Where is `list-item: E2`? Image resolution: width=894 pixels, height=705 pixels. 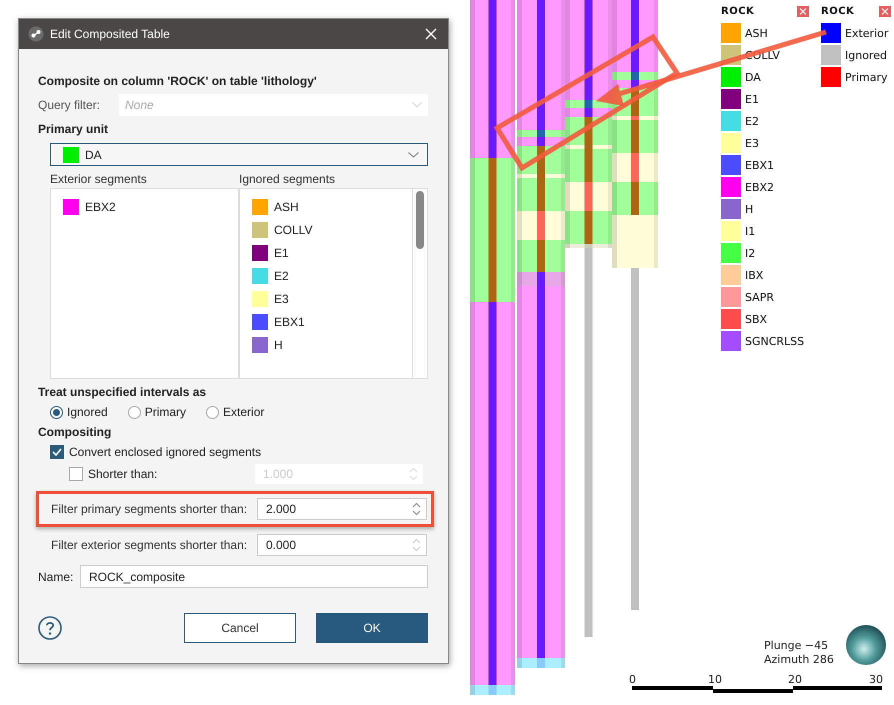 list-item: E2 is located at coordinates (332, 275).